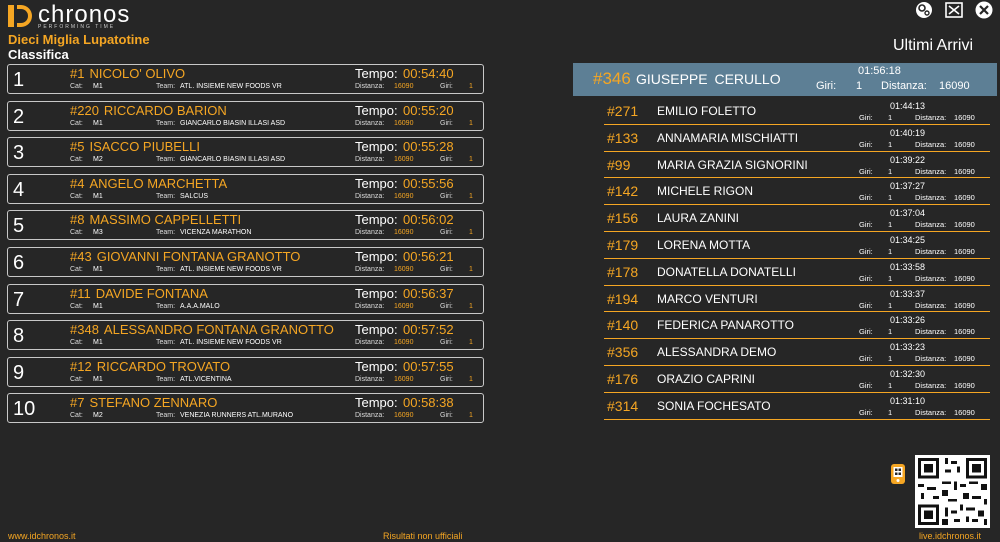 This screenshot has height=542, width=1000. Describe the element at coordinates (898, 474) in the screenshot. I see `phone-icon` at that location.